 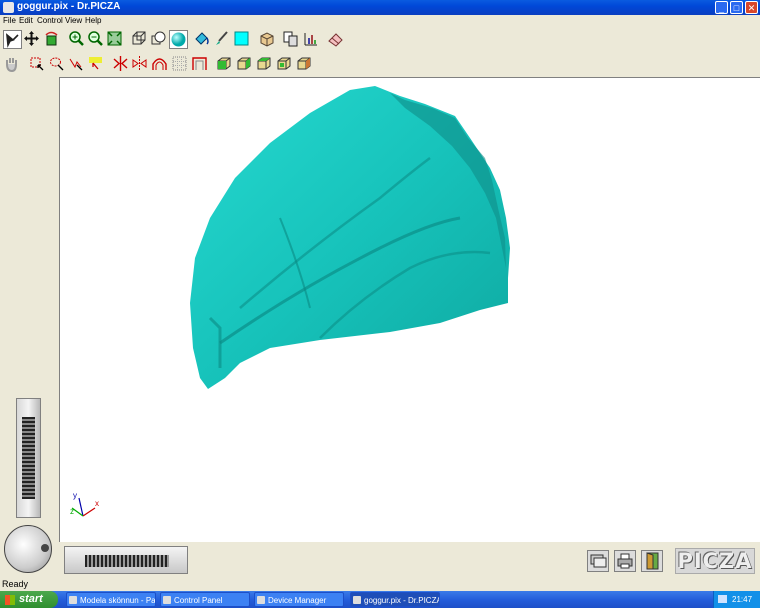 I want to click on paint-bucket-button, so click(x=202, y=39).